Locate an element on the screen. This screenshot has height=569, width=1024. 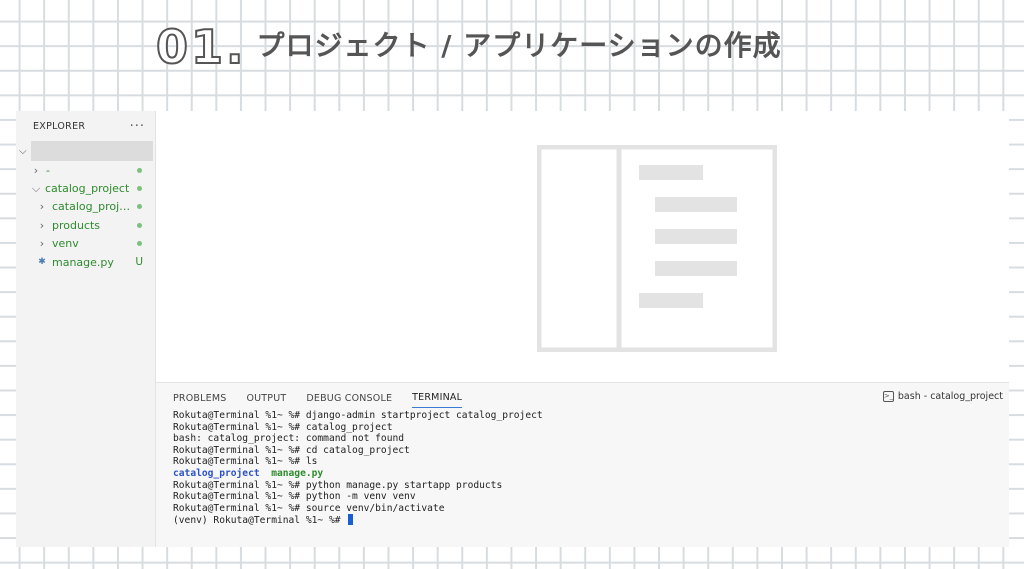
terminal-cursor is located at coordinates (351, 520).